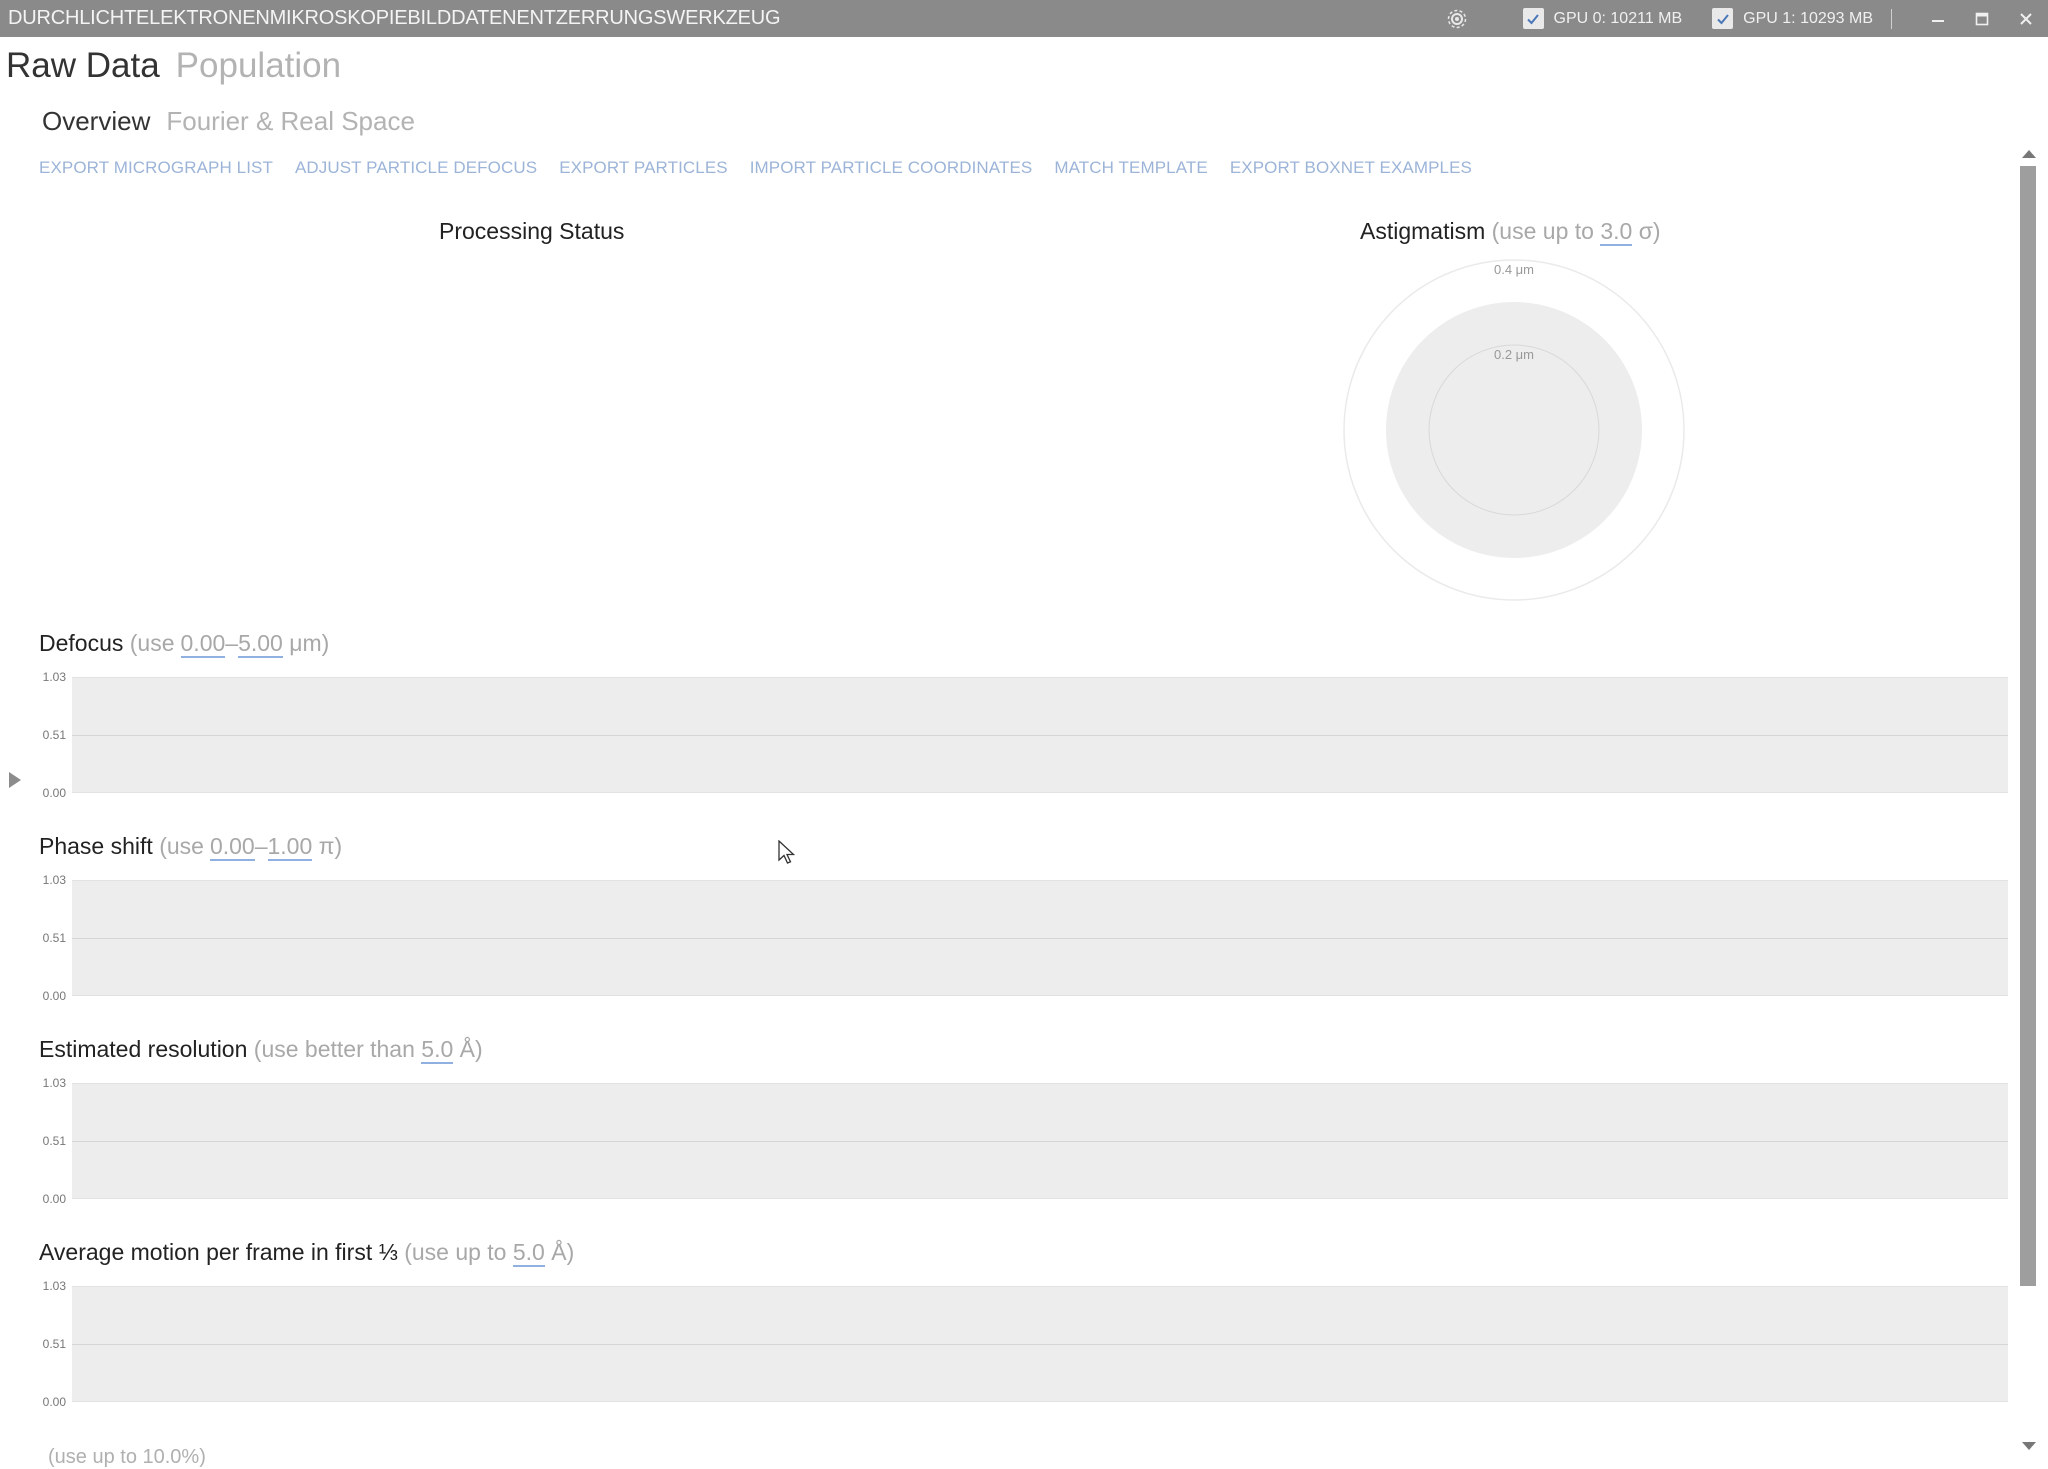 The image size is (2048, 1469). Describe the element at coordinates (331, 846) in the screenshot. I see `phase-shift-hint-suffix: π)` at that location.